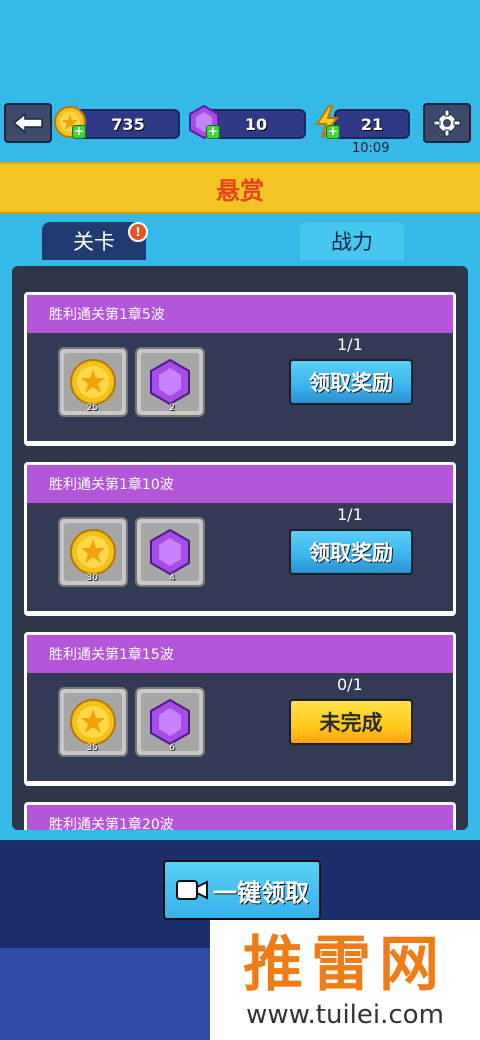  Describe the element at coordinates (192, 890) in the screenshot. I see `video-icon` at that location.